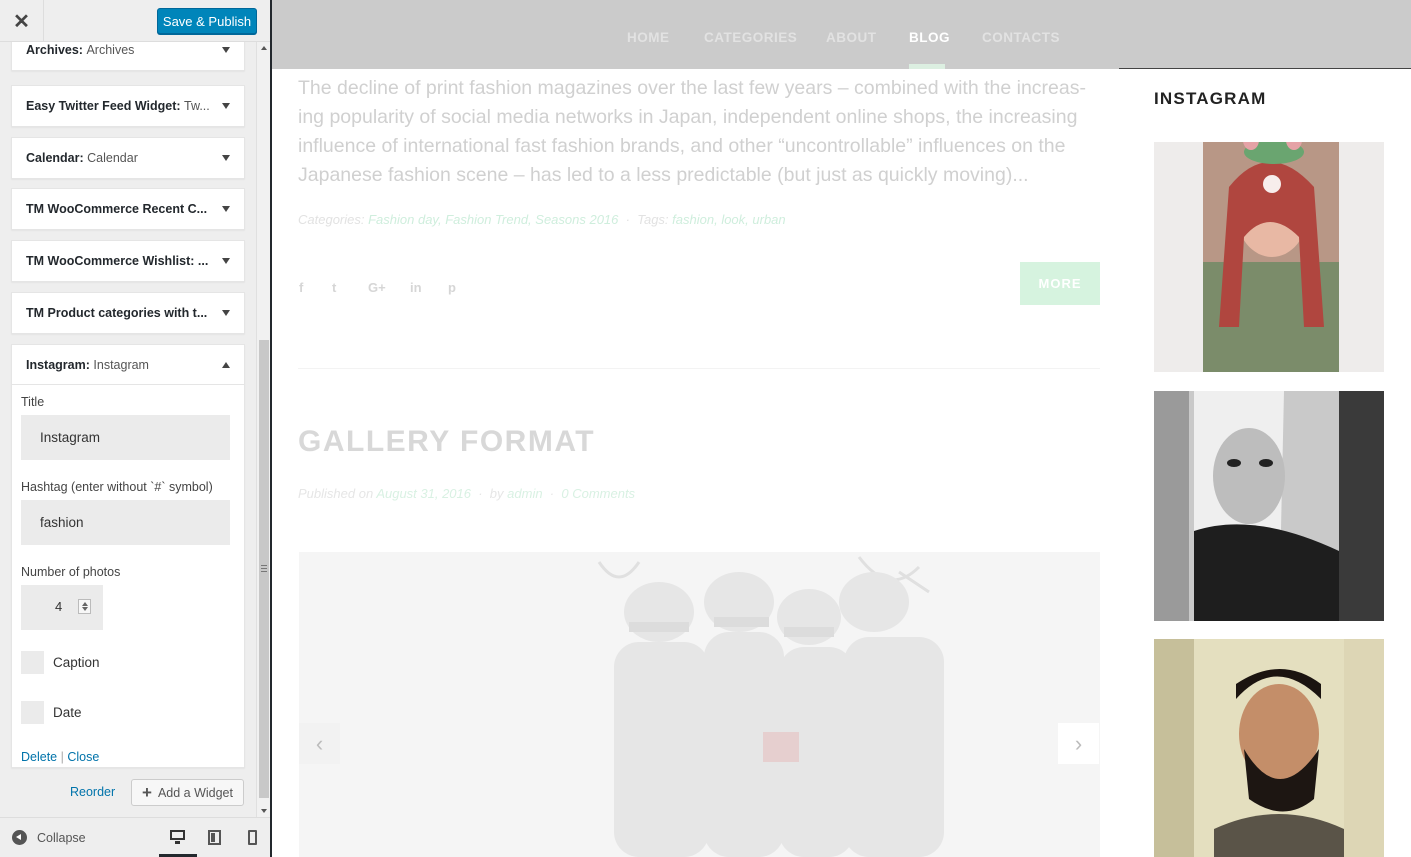 Image resolution: width=1411 pixels, height=857 pixels. What do you see at coordinates (71, 572) in the screenshot?
I see `photos-count-label: Number of photos` at bounding box center [71, 572].